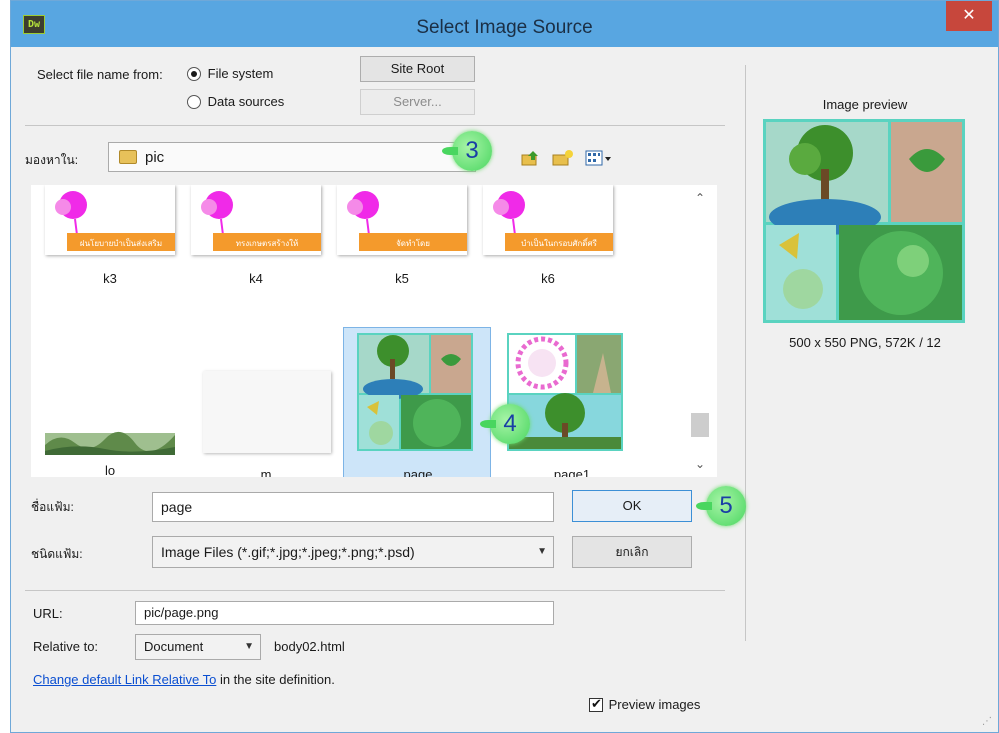 The height and width of the screenshot is (733, 999). I want to click on radio-file-system-indicator, so click(194, 73).